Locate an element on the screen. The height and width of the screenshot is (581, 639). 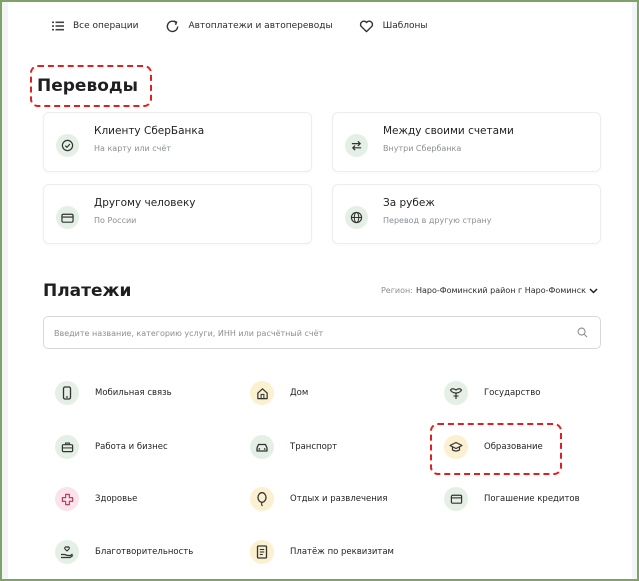
category-loan-repayment: Погашение кредитов is located at coordinates (512, 499).